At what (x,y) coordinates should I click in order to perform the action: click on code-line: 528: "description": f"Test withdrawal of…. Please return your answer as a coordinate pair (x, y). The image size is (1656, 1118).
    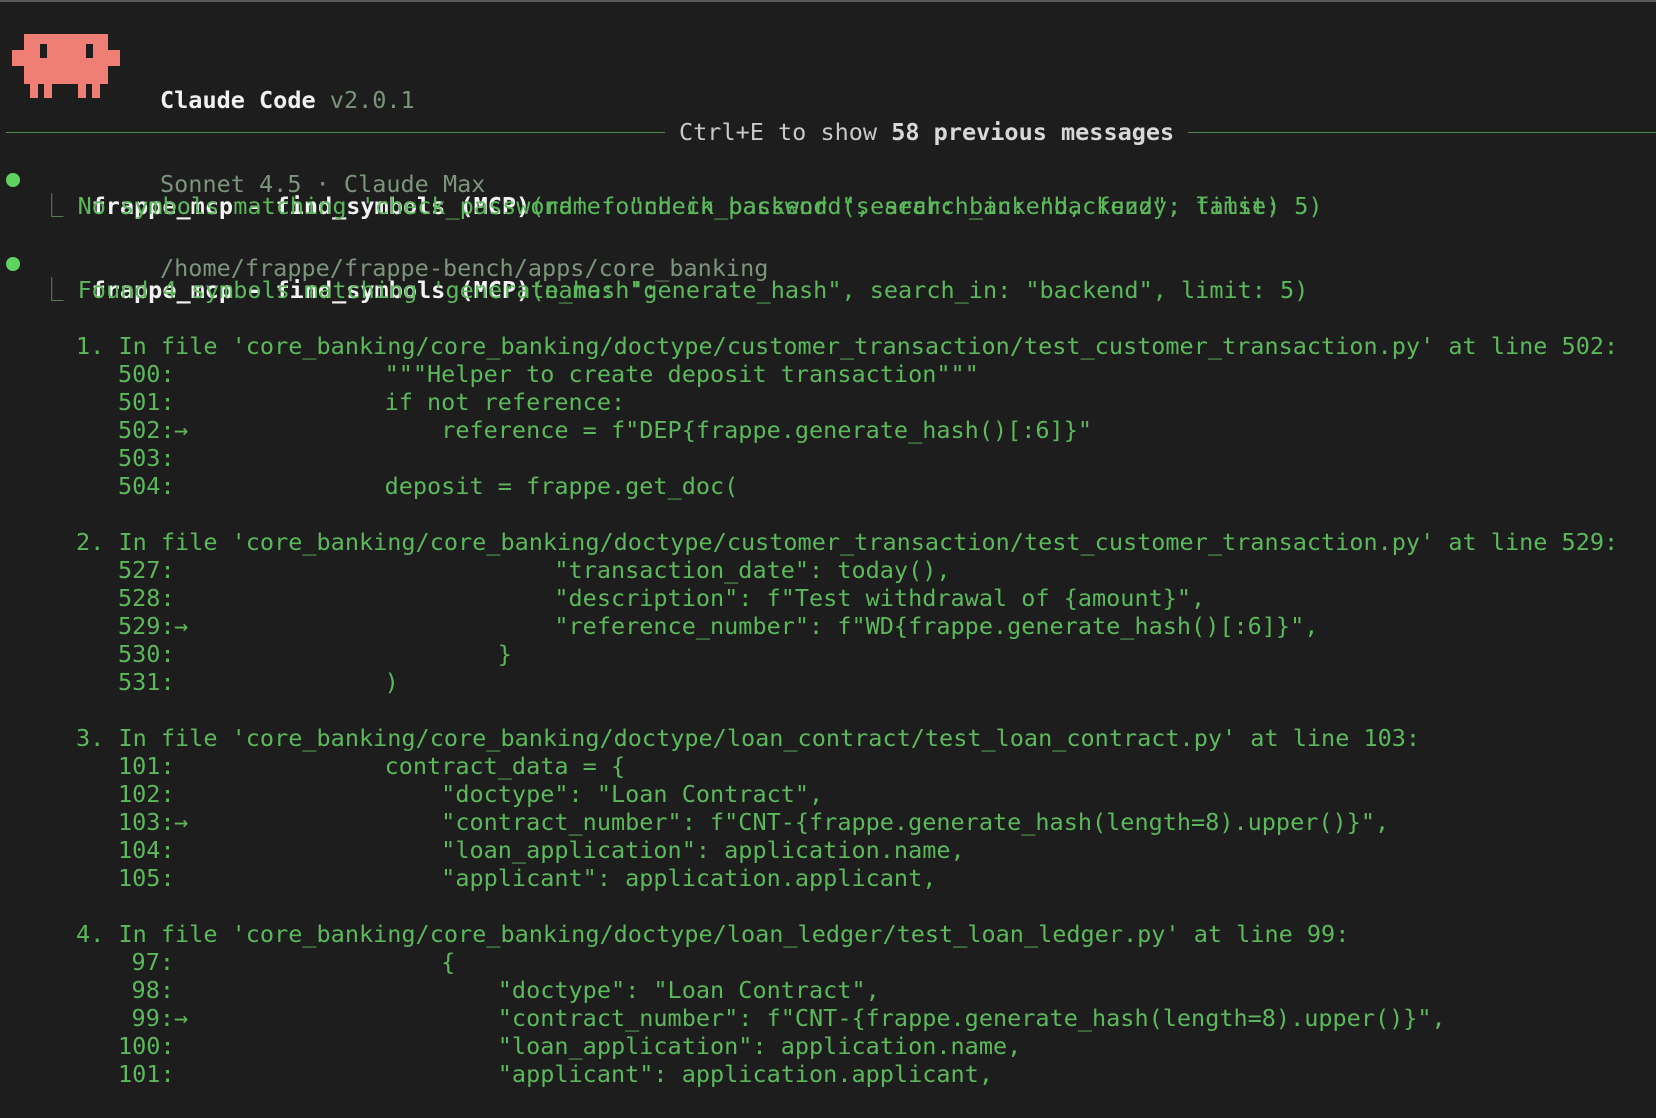
    Looking at the image, I should click on (828, 598).